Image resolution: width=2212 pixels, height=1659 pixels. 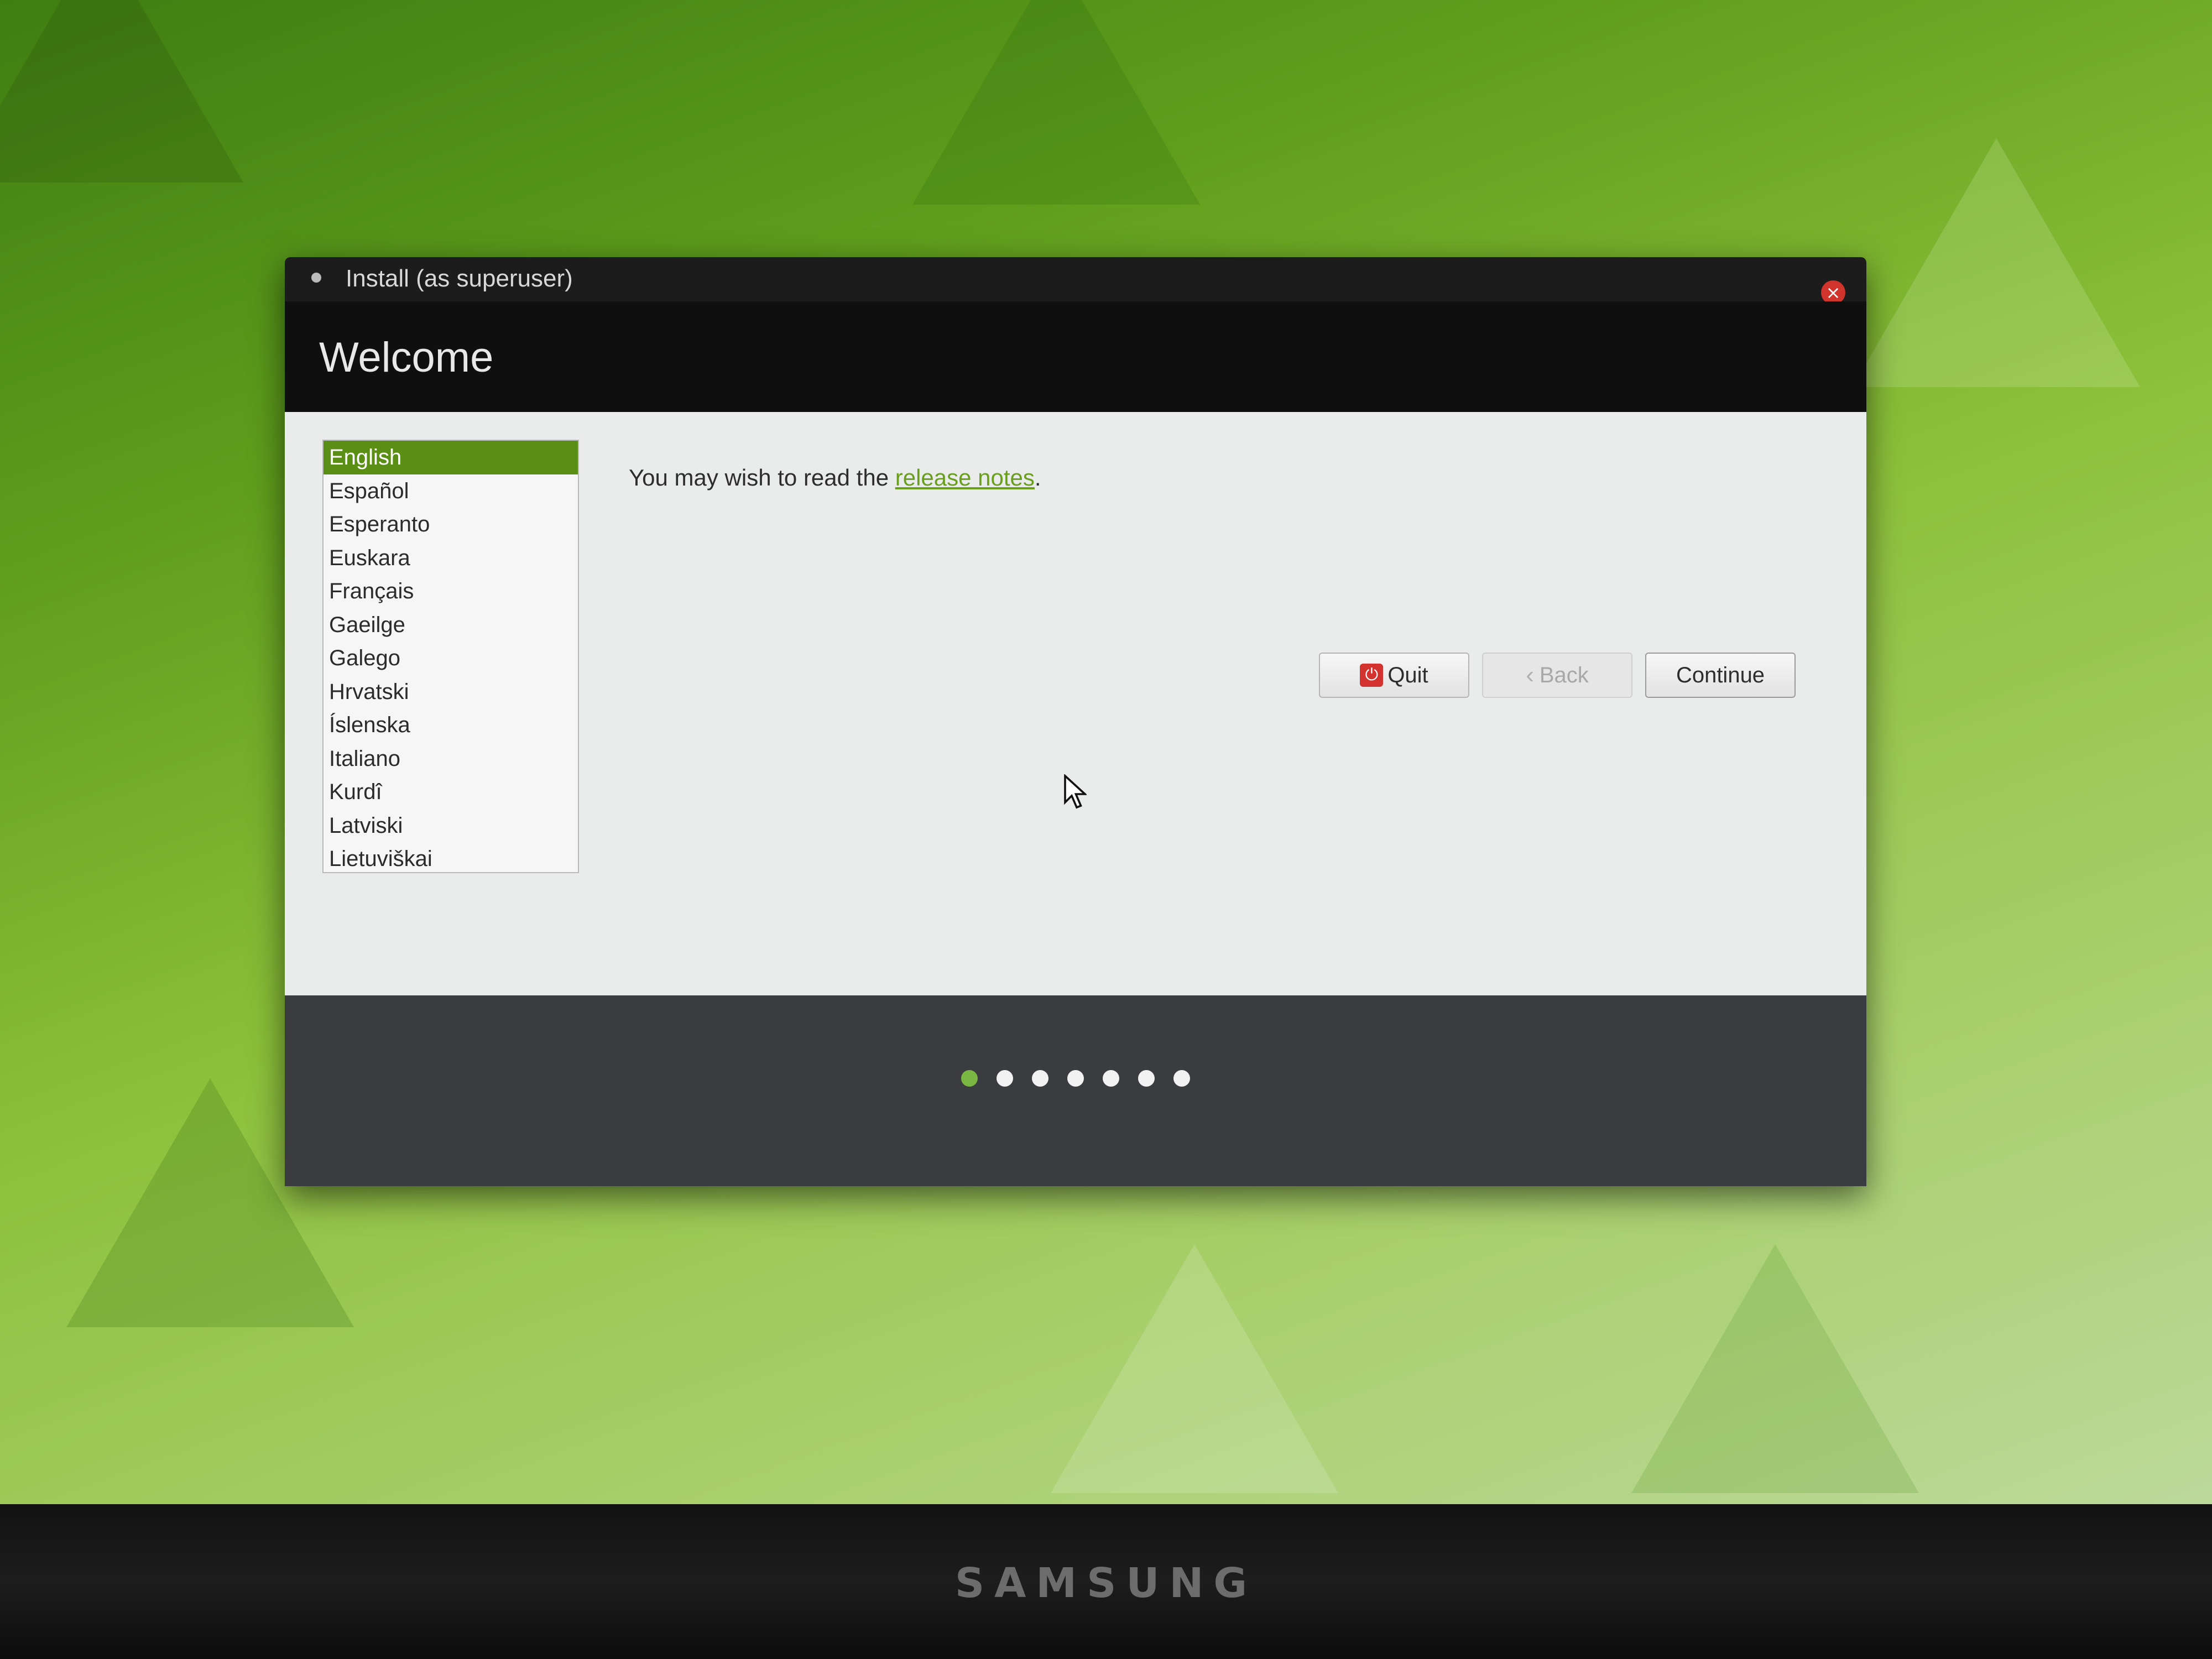 I want to click on language-item: Gaeilge, so click(x=451, y=625).